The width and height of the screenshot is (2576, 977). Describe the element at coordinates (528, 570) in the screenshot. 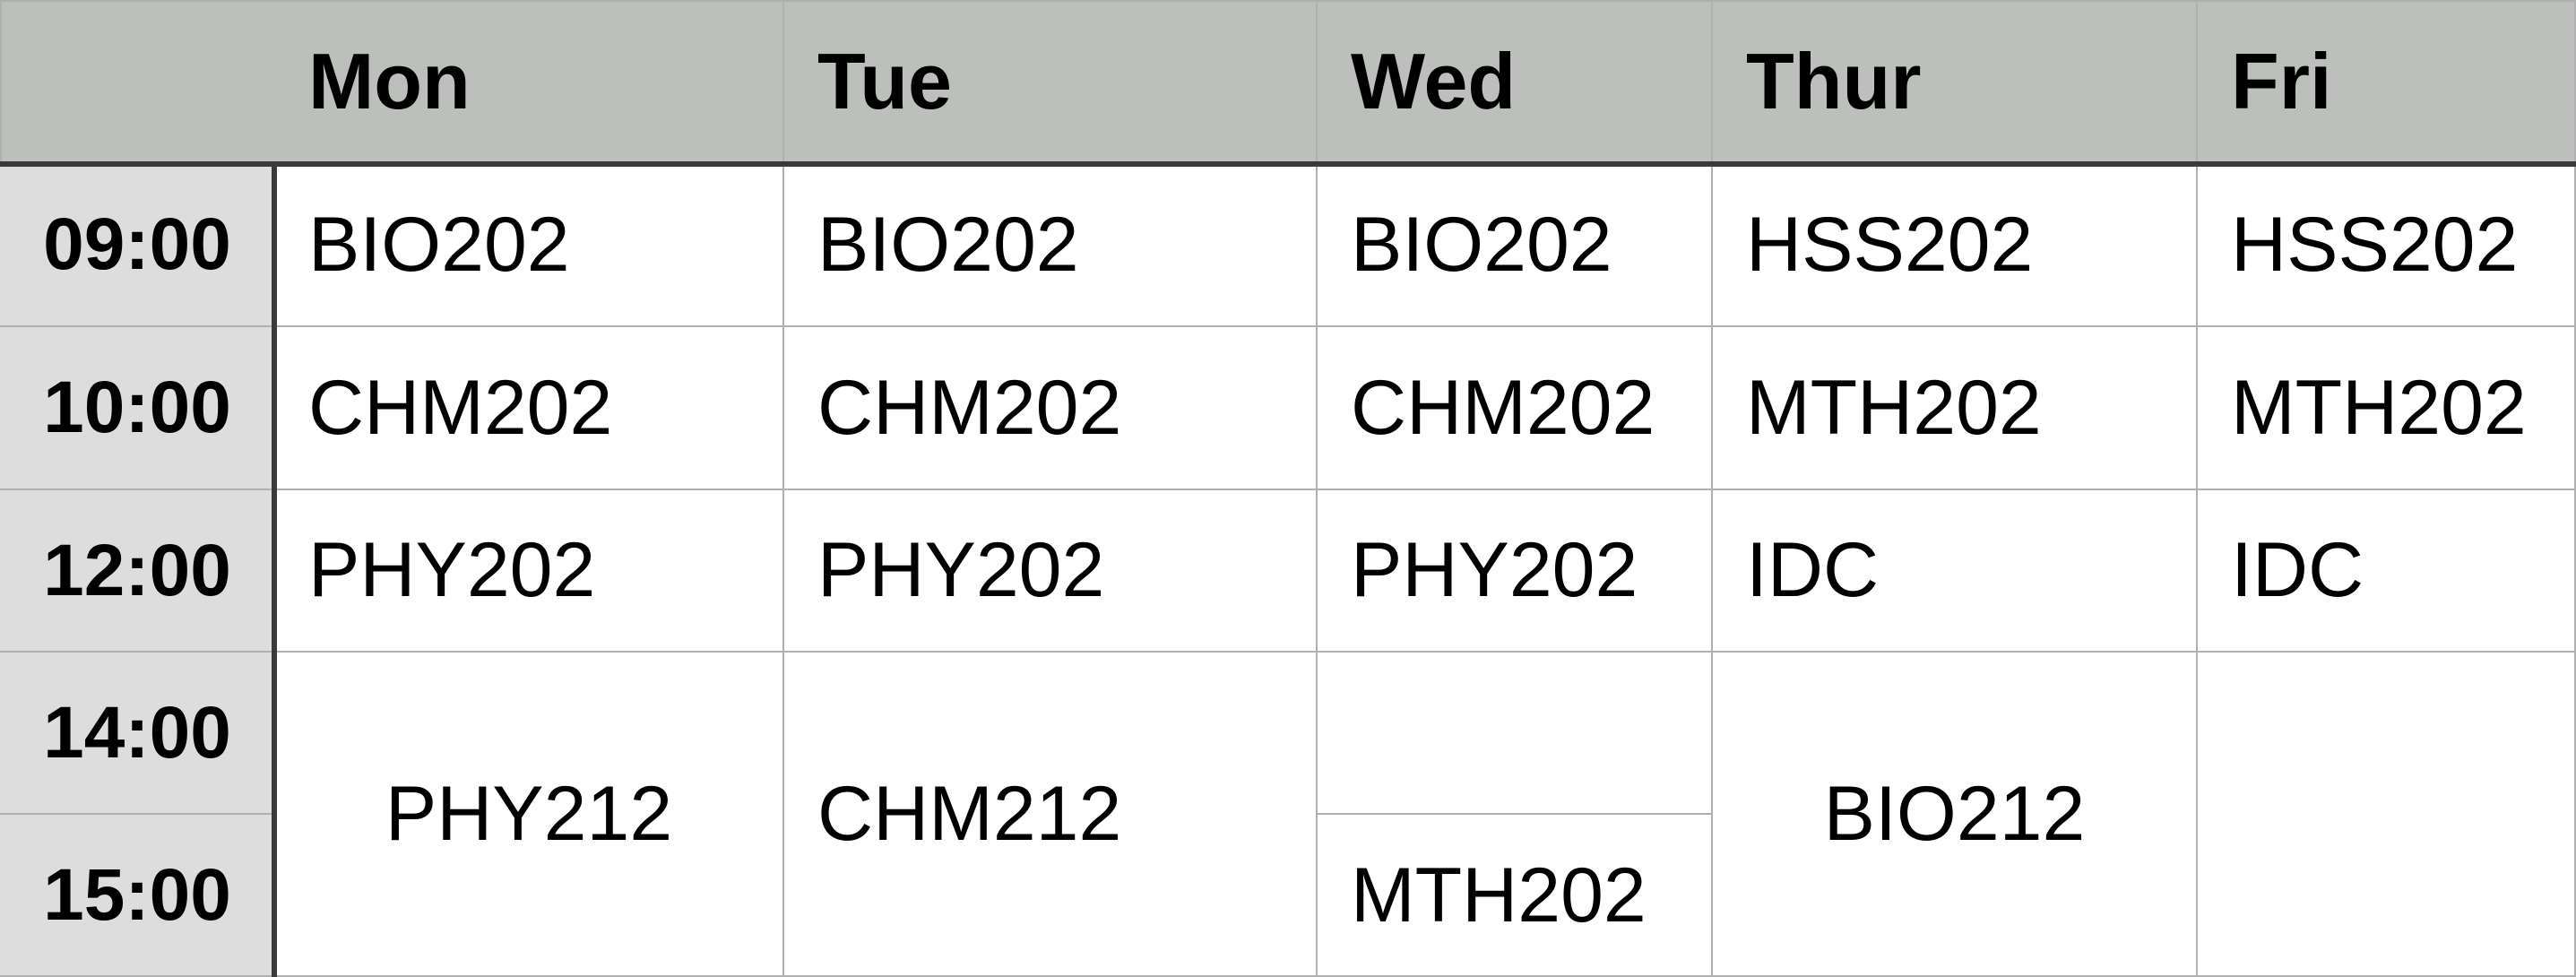

I see `slot-mon-1200: PHY202` at that location.